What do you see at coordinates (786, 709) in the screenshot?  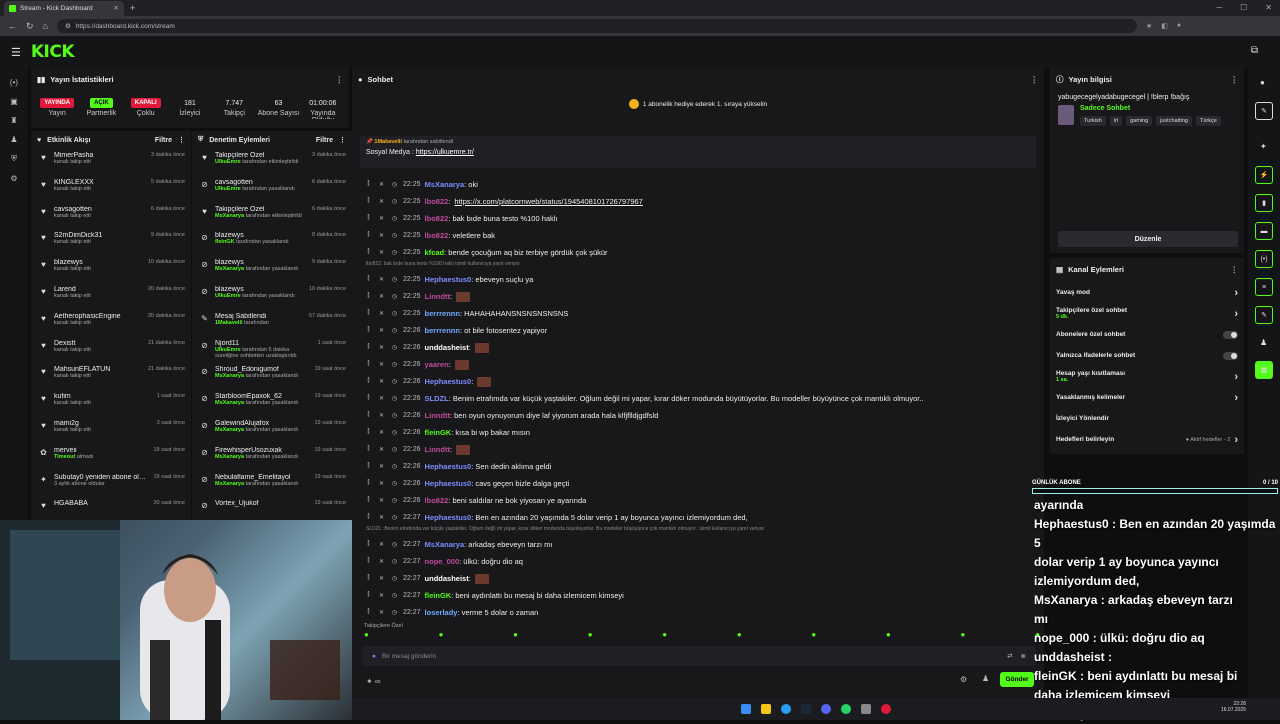 I see `edge-icon` at bounding box center [786, 709].